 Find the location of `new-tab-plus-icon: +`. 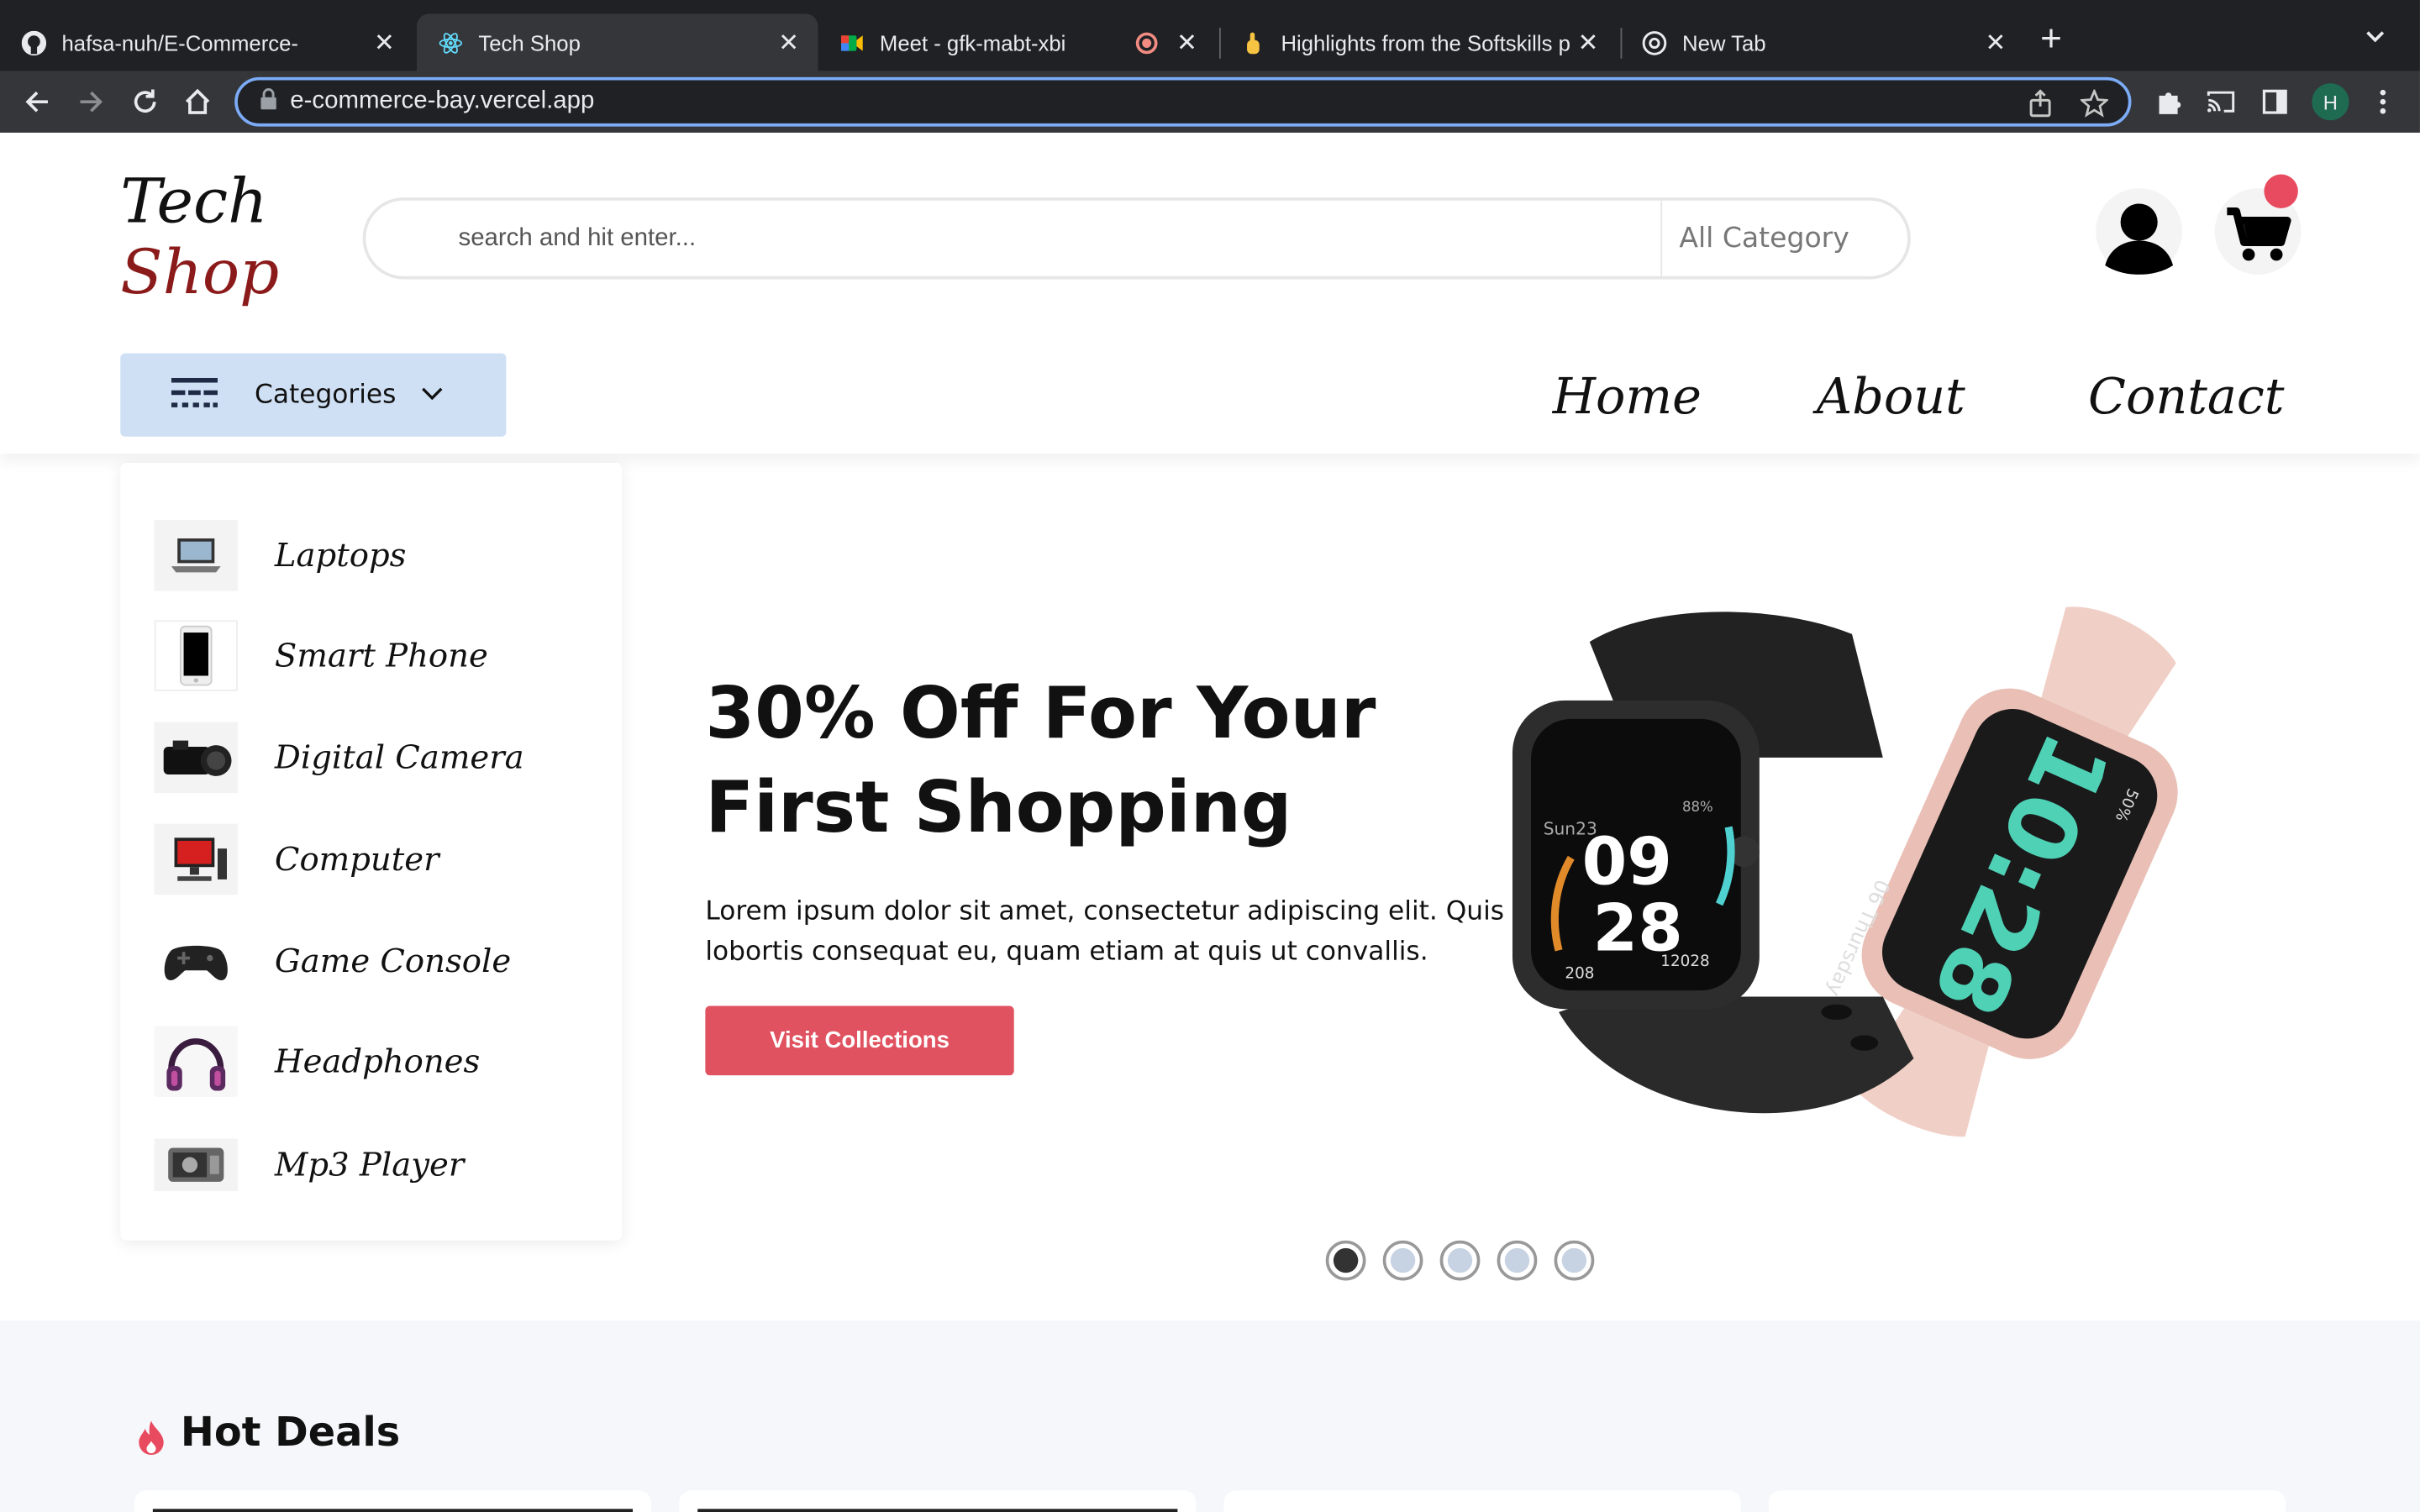

new-tab-plus-icon: + is located at coordinates (2051, 40).